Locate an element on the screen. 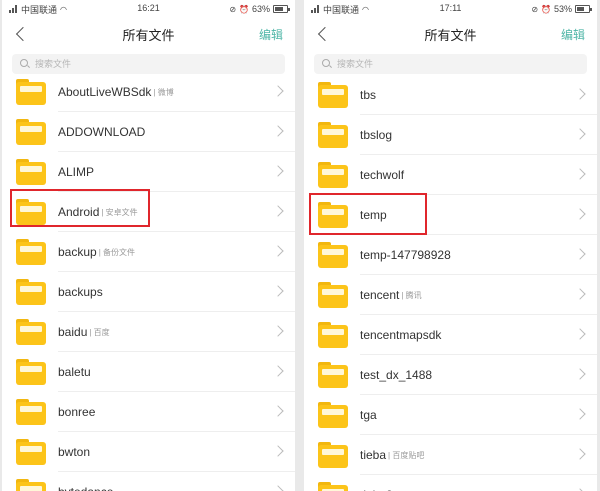 Image resolution: width=600 pixels, height=491 pixels. folder-row: backup | 备份文件 is located at coordinates (148, 252).